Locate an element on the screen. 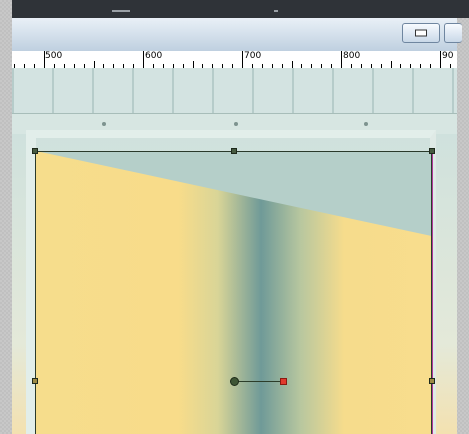  ruler-label-500: 500 is located at coordinates (54, 56).